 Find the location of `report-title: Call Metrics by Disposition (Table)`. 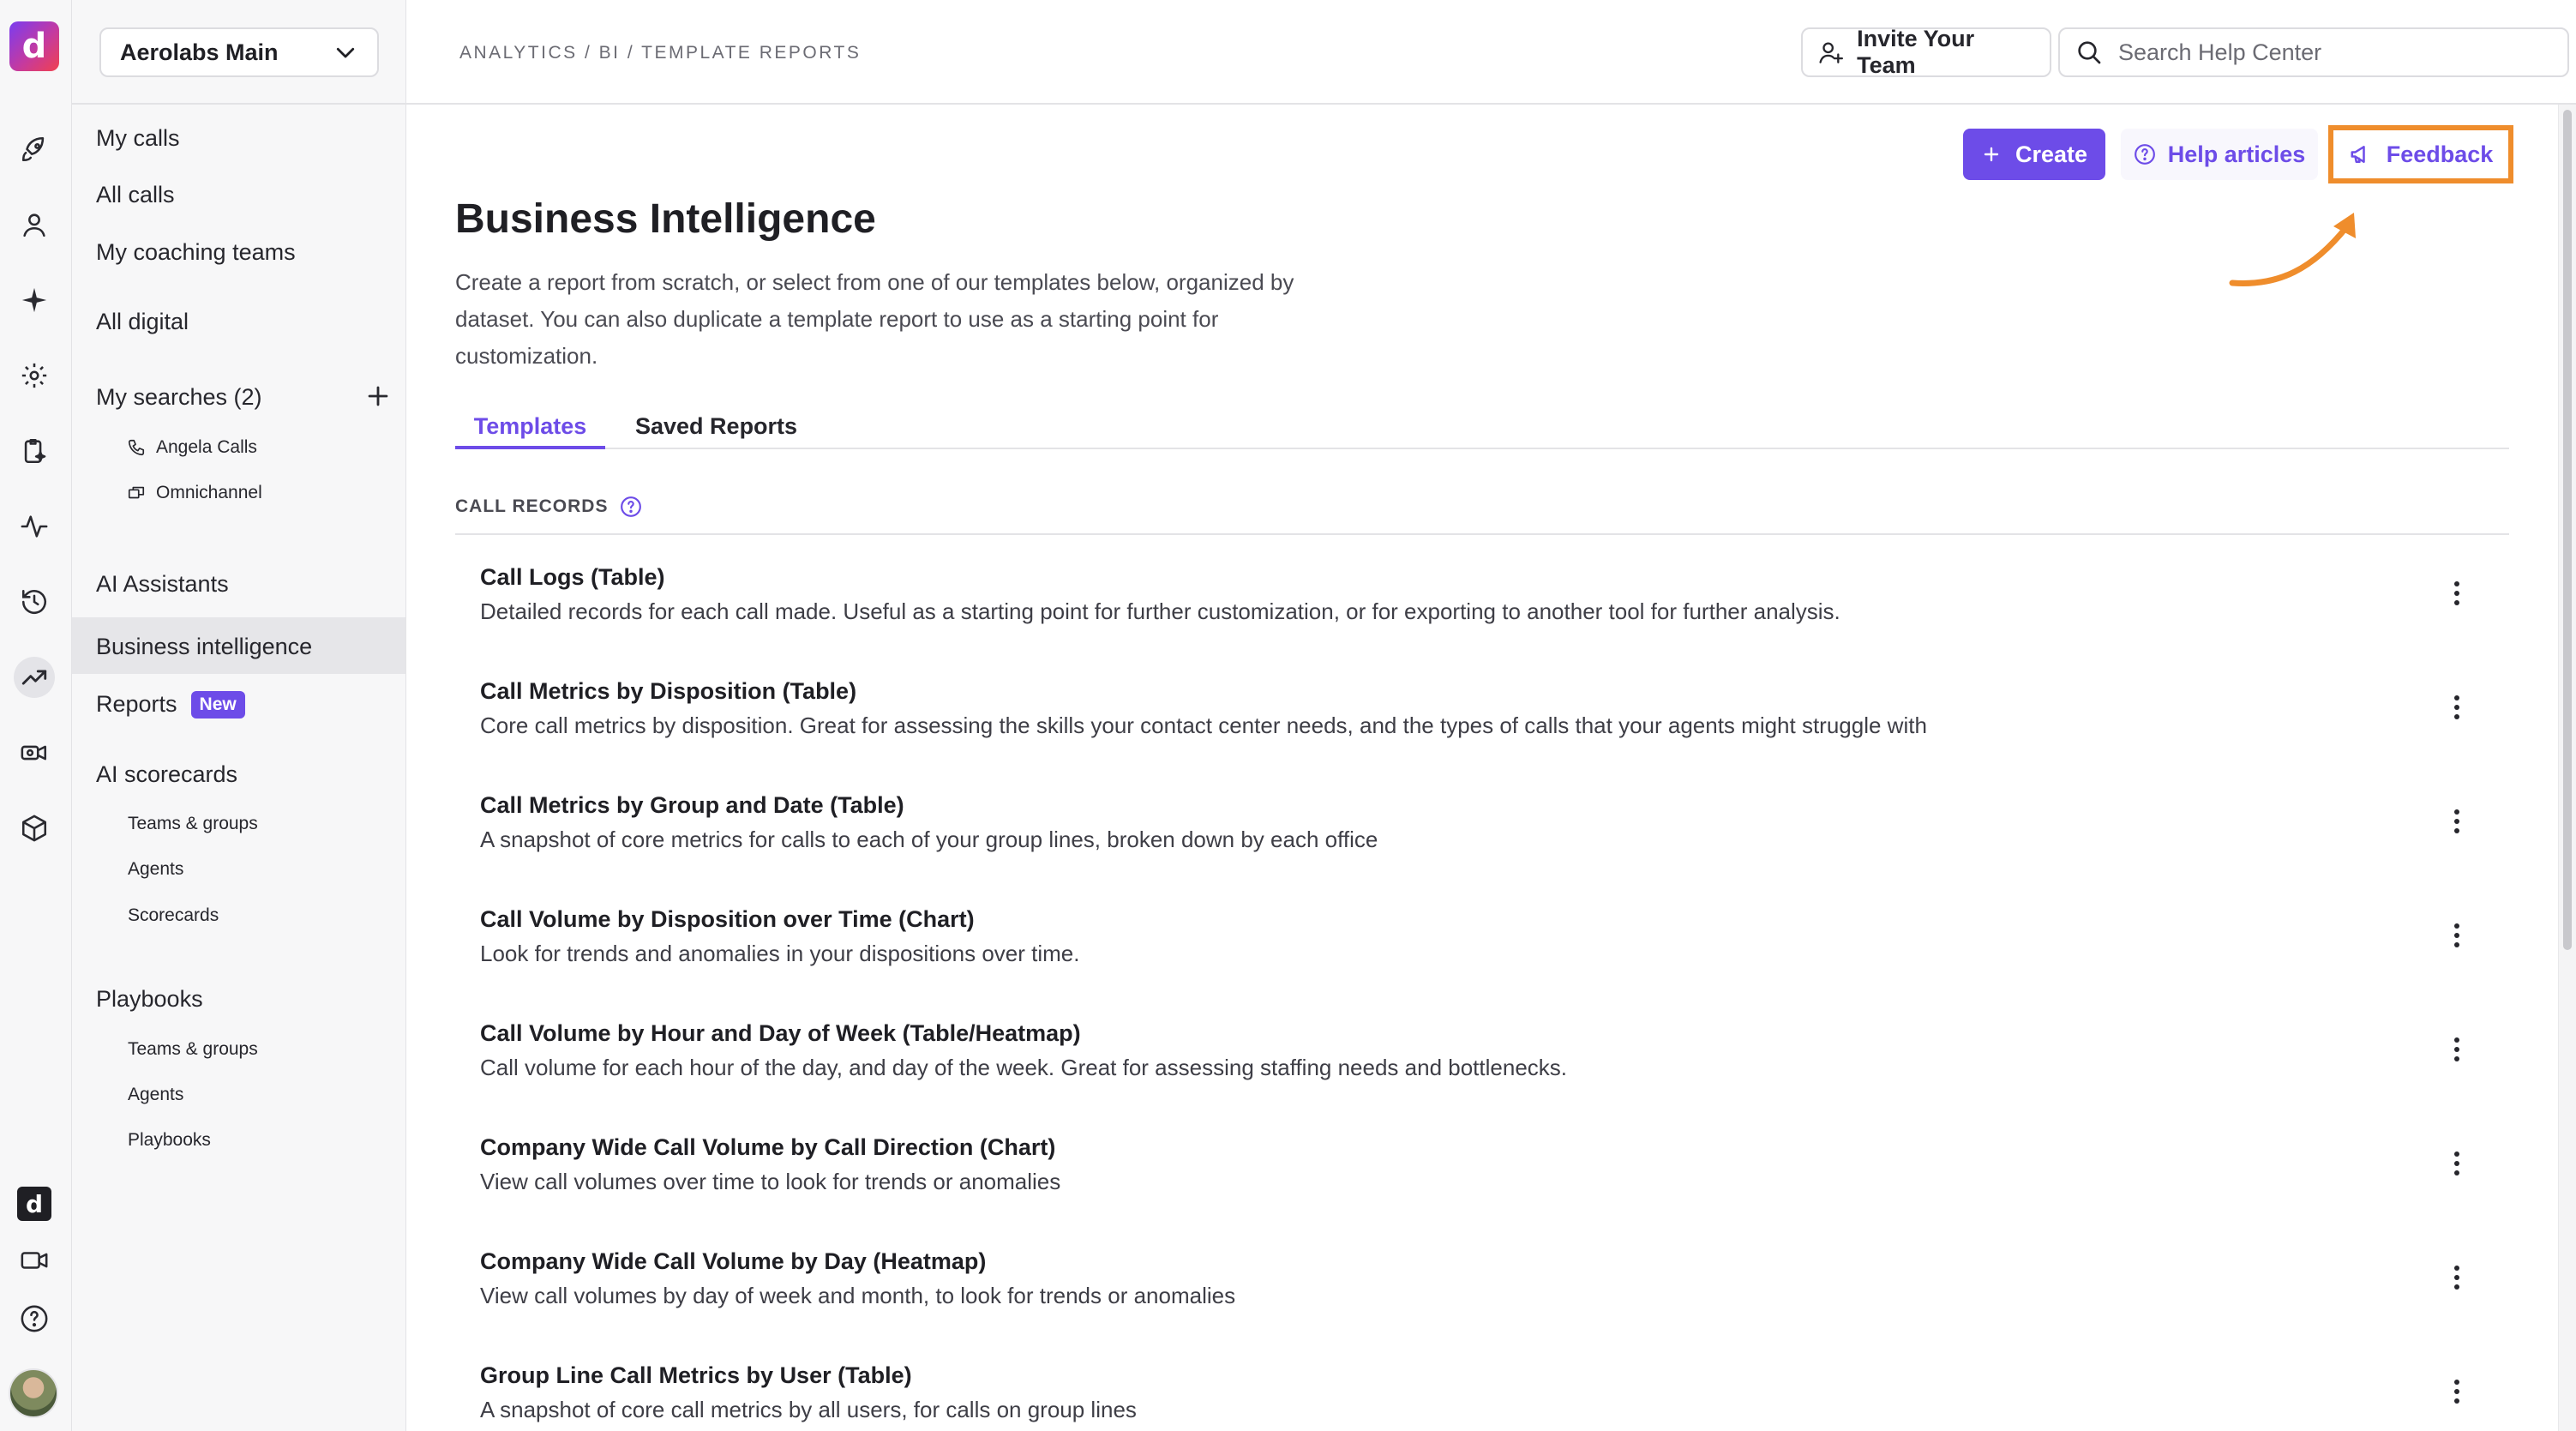

report-title: Call Metrics by Disposition (Table) is located at coordinates (668, 691).